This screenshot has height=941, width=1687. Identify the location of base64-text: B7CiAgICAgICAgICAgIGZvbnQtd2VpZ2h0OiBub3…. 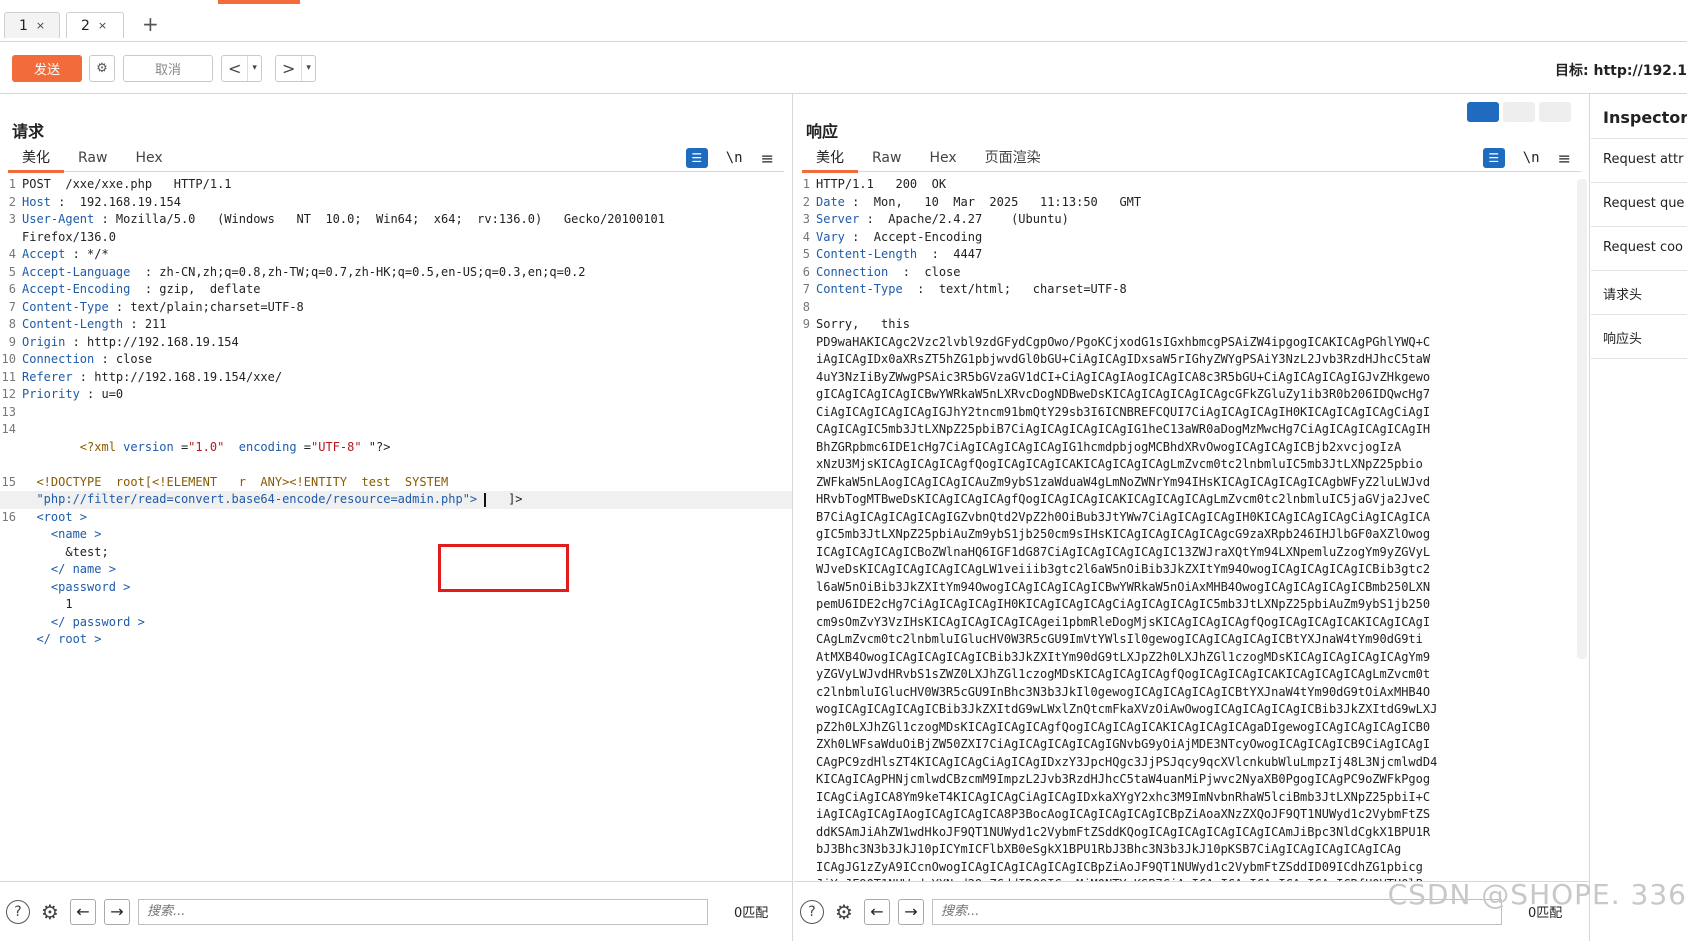
(1123, 516).